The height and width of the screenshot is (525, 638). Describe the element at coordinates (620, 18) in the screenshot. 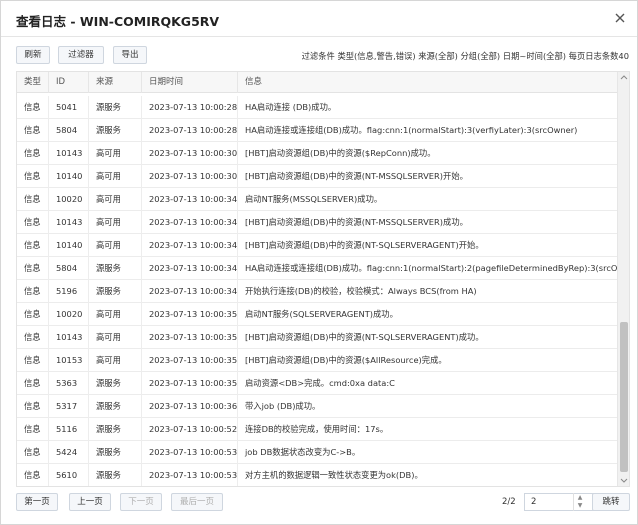

I see `close-icon` at that location.